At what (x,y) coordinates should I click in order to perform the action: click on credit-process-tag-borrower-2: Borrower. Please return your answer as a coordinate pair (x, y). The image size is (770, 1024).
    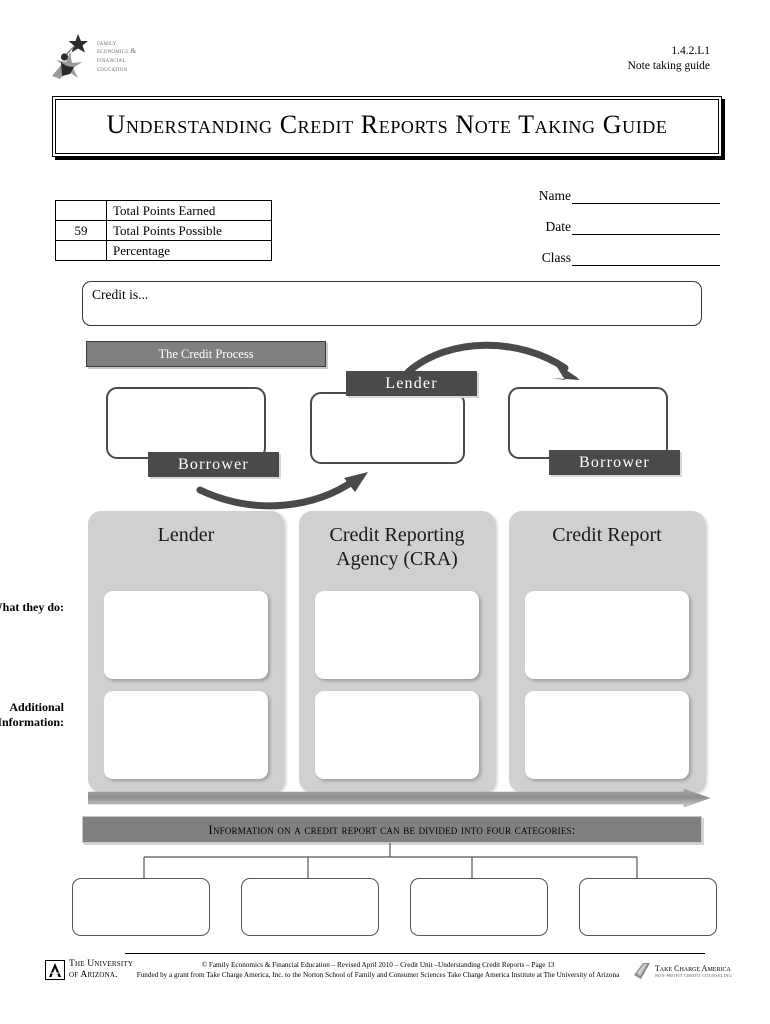
    Looking at the image, I should click on (614, 462).